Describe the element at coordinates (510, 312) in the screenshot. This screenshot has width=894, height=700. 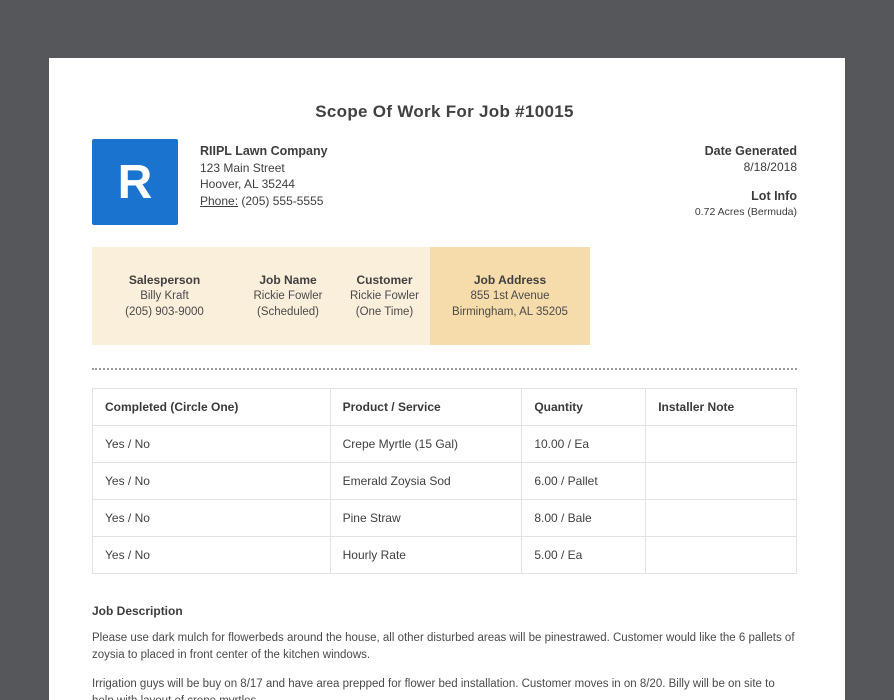
I see `summary-line: Birmingham, AL 35205` at that location.